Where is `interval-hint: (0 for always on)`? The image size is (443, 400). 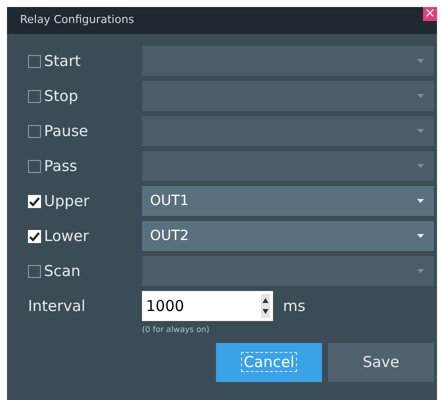
interval-hint: (0 for always on) is located at coordinates (176, 330).